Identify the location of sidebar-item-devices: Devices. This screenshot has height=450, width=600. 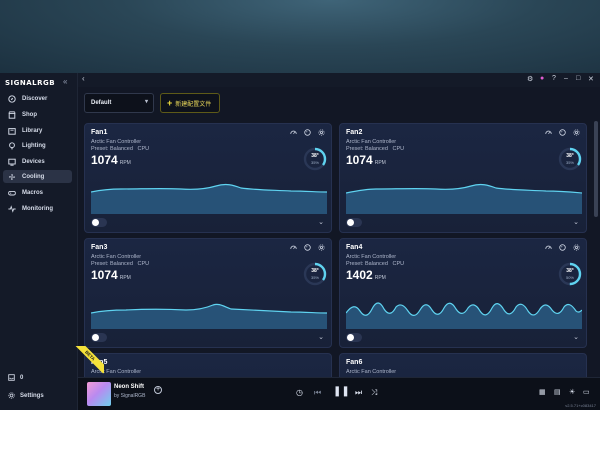
(37, 161).